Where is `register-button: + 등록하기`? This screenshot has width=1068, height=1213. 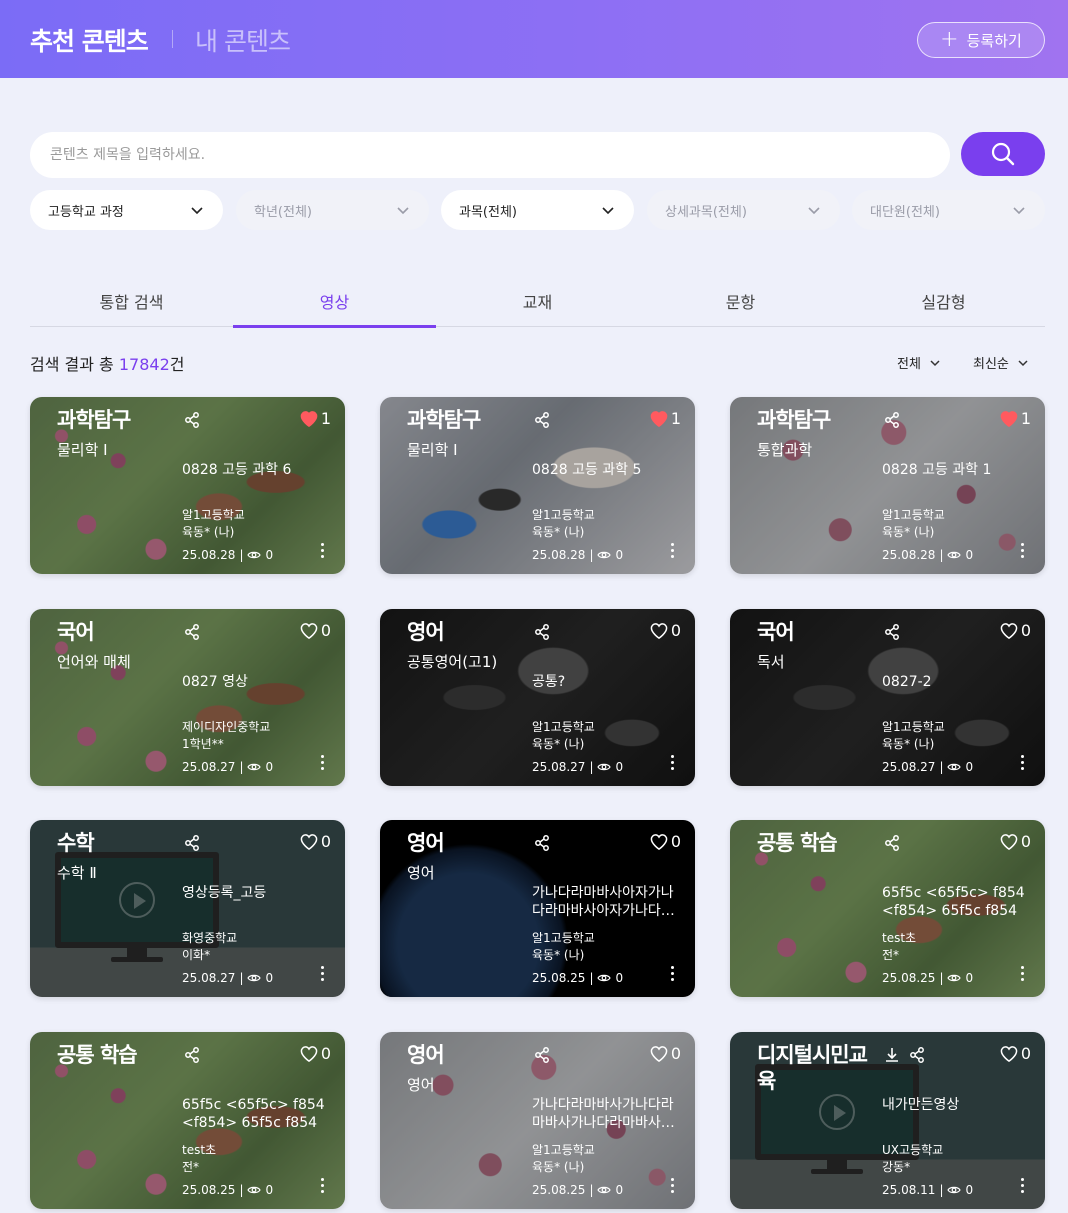
register-button: + 등록하기 is located at coordinates (981, 40).